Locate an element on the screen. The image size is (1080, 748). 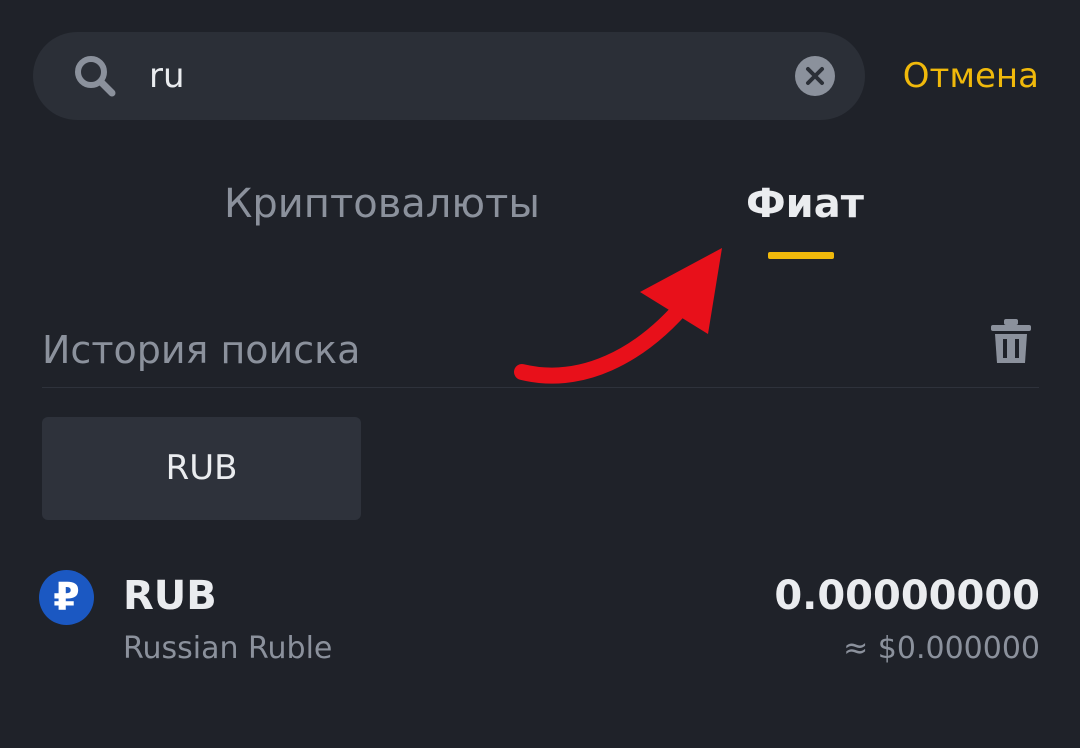
currency-name: Russian Ruble is located at coordinates (228, 648).